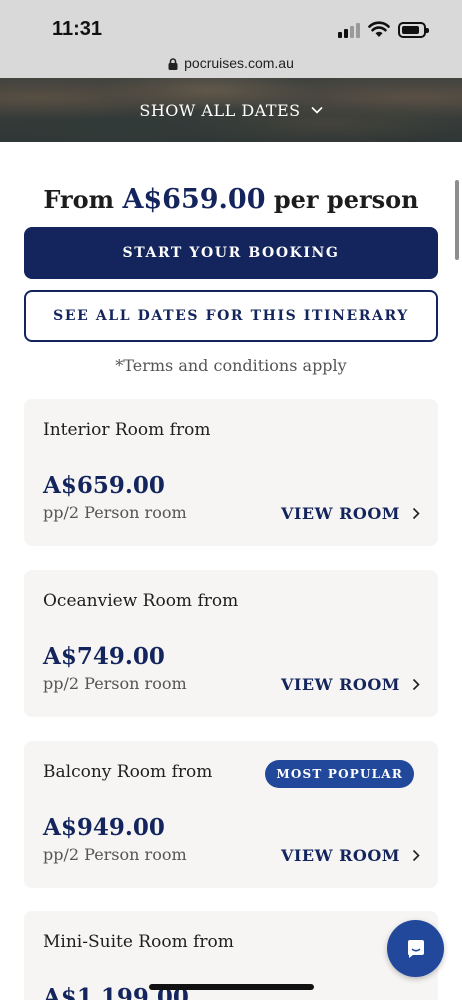  Describe the element at coordinates (127, 430) in the screenshot. I see `room-name: Interior Room from` at that location.